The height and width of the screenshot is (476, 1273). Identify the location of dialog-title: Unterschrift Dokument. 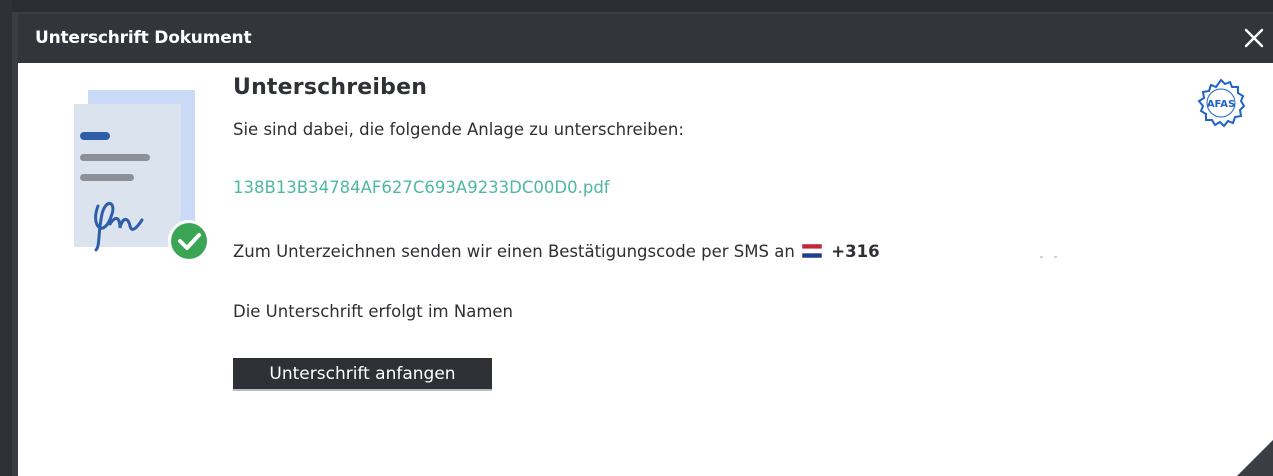
(143, 38).